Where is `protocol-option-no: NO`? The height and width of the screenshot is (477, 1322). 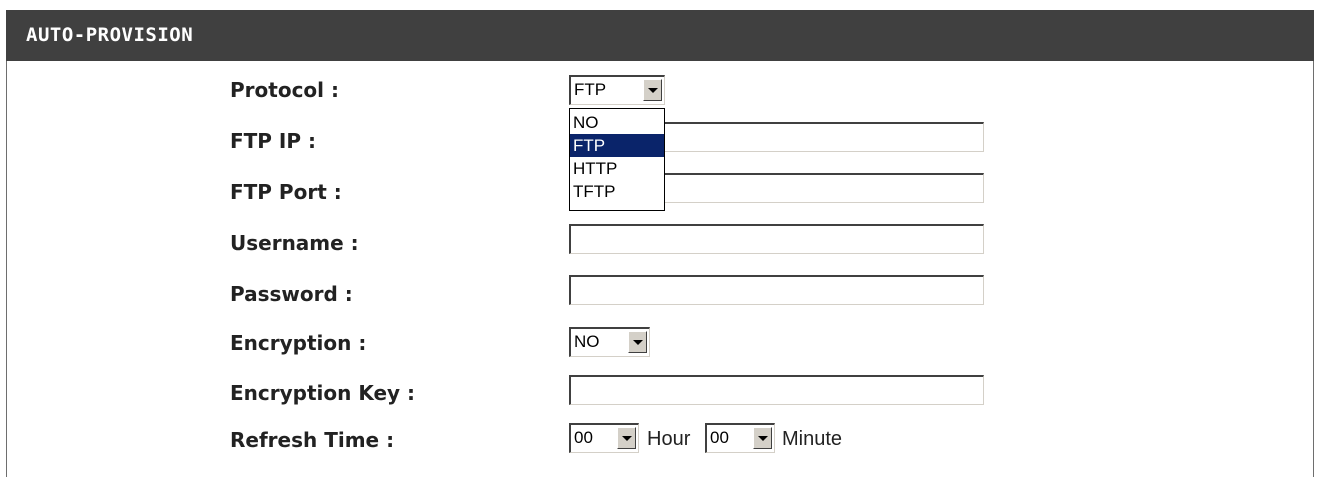
protocol-option-no: NO is located at coordinates (617, 122).